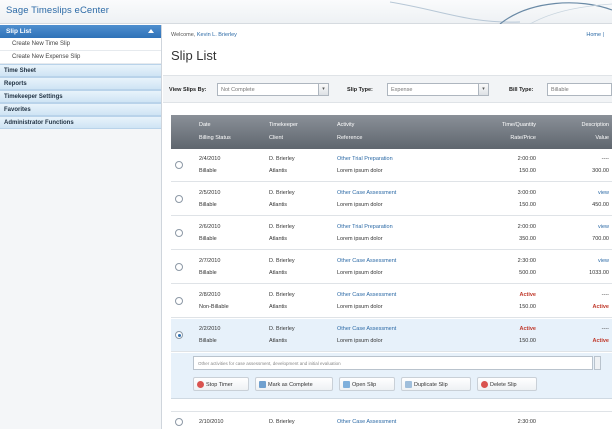 This screenshot has height=429, width=612. Describe the element at coordinates (436, 384) in the screenshot. I see `duplicate-slip-button: Duplicate Slip` at that location.